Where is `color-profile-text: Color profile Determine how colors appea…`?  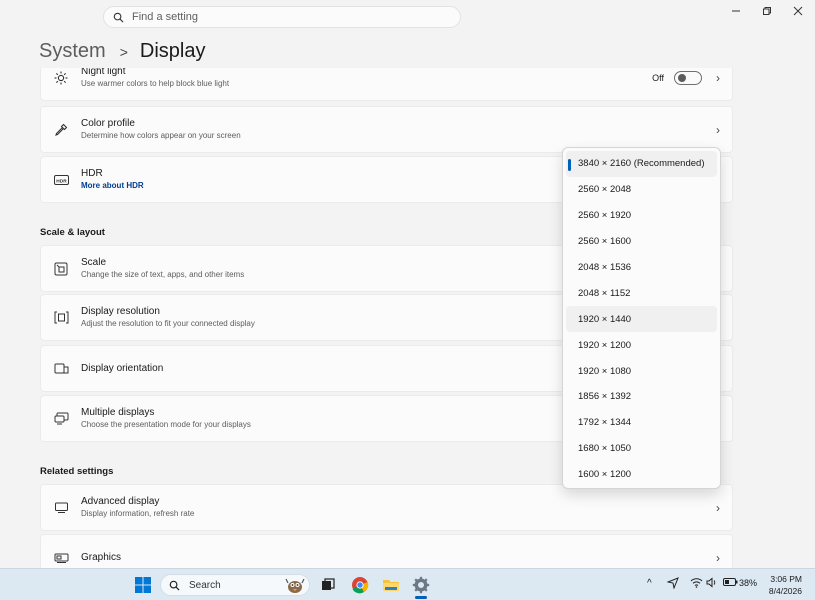 color-profile-text: Color profile Determine how colors appea… is located at coordinates (161, 129).